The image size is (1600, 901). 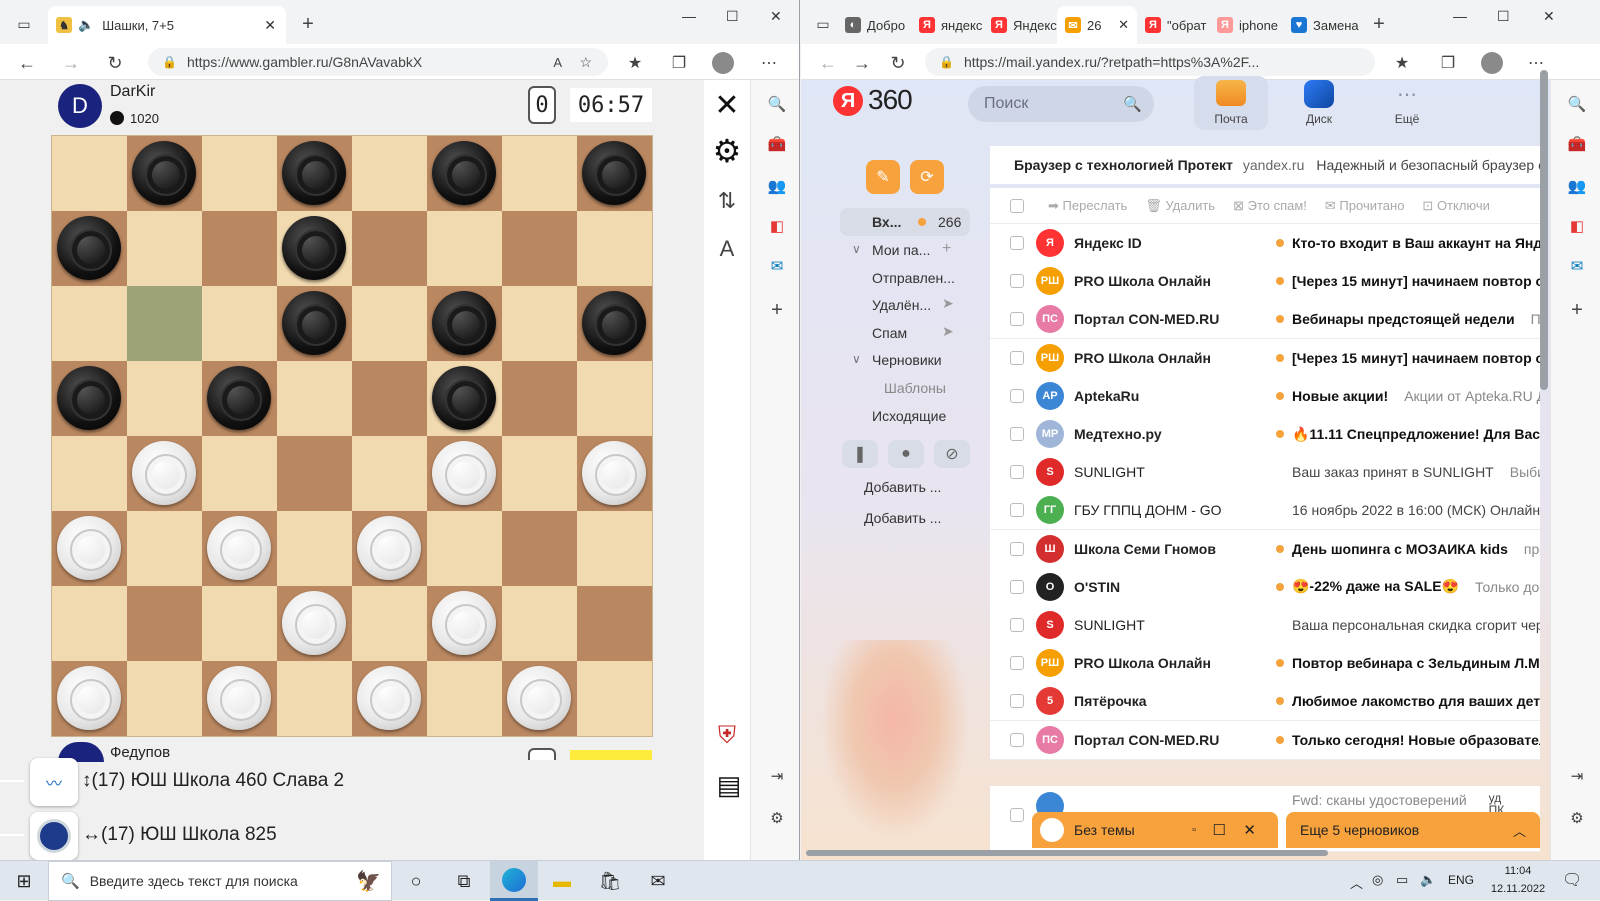 I want to click on folder-templates: Шаблоны, so click(x=915, y=388).